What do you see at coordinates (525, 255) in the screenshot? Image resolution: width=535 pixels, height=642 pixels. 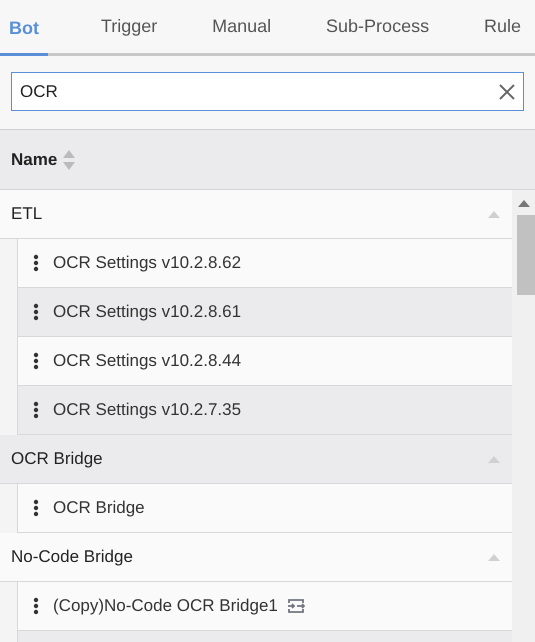 I see `scrollbar-thumb` at bounding box center [525, 255].